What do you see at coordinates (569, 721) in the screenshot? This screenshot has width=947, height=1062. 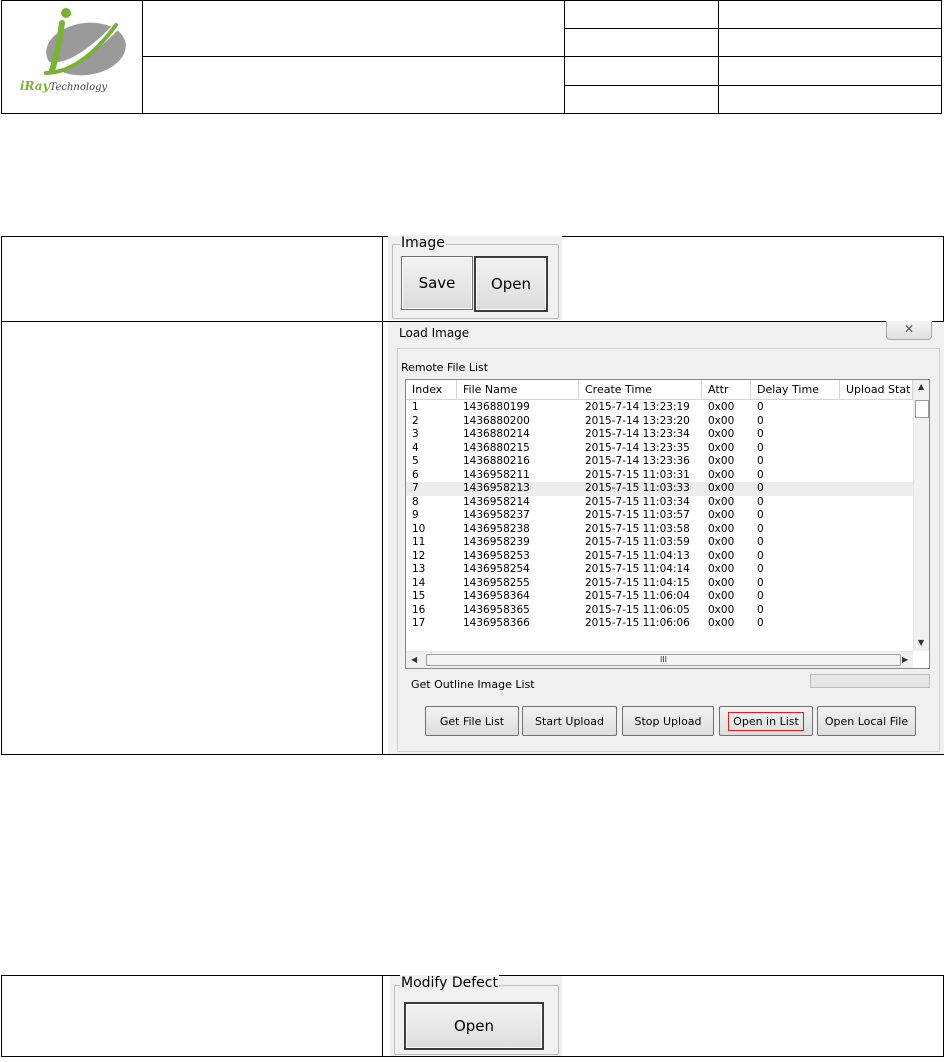 I see `start-upload-button: Start Upload` at bounding box center [569, 721].